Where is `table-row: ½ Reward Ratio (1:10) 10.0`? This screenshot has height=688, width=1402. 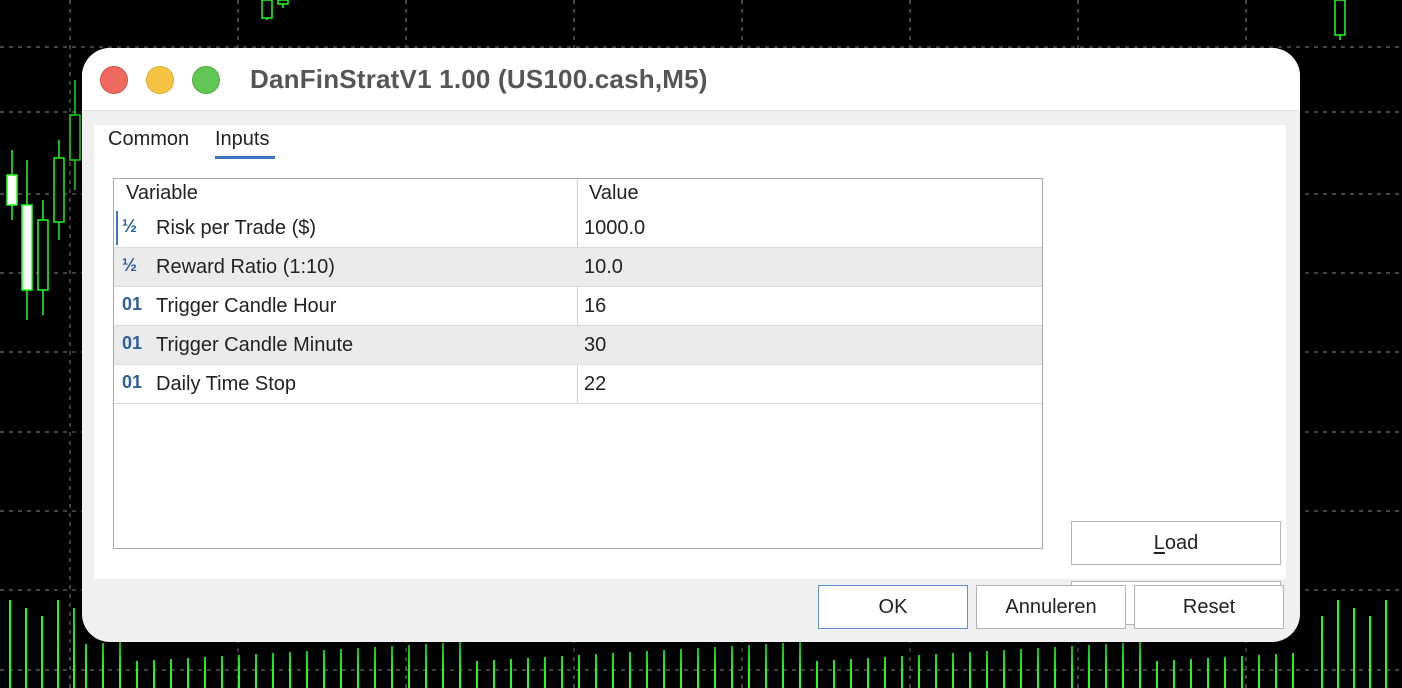 table-row: ½ Reward Ratio (1:10) 10.0 is located at coordinates (578, 267).